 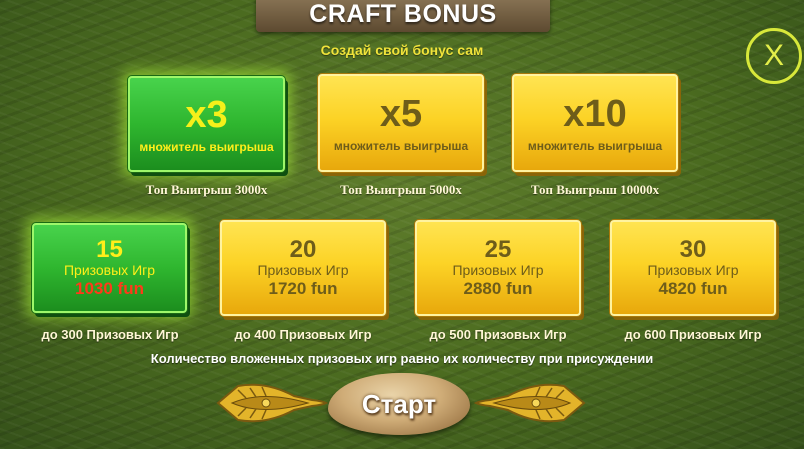 I want to click on free-games-count: 30, so click(x=693, y=249).